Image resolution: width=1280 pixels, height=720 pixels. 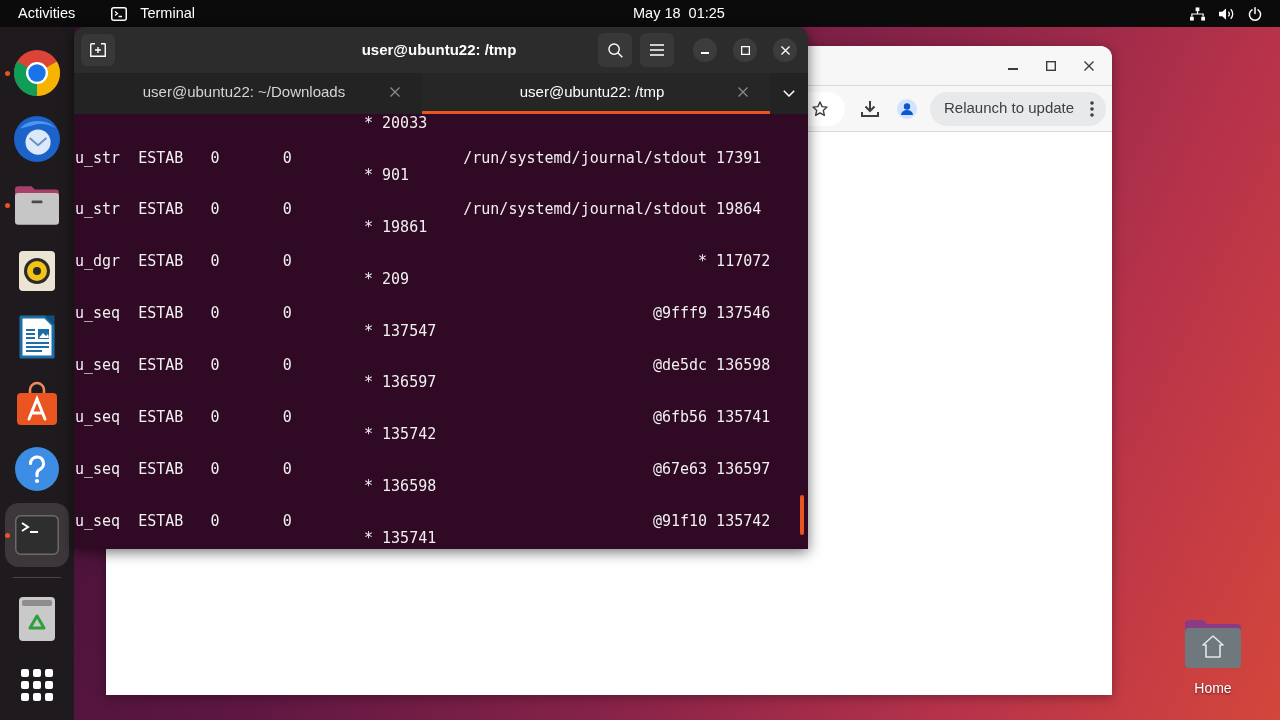 I want to click on peer-address-text: * 209, so click(x=387, y=278).